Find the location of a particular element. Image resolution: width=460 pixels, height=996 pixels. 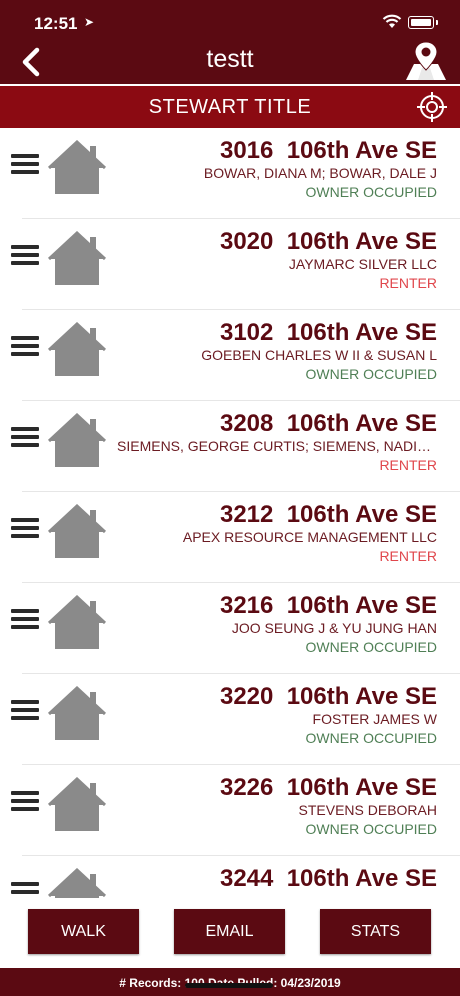

owner-name: JAYMARC SILVER LLC is located at coordinates (362, 264).